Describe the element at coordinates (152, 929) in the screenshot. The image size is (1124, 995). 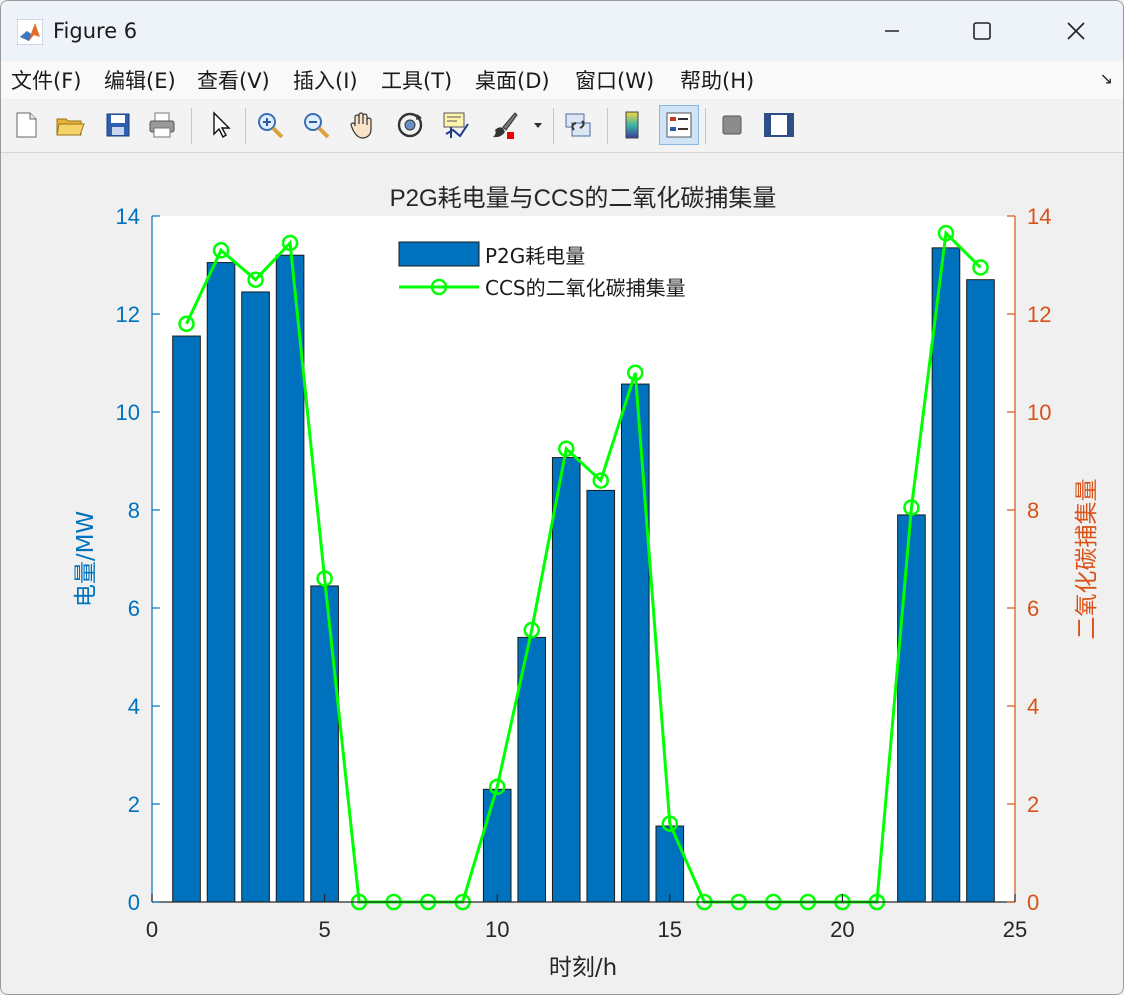
I see `x-tick-label: 0` at that location.